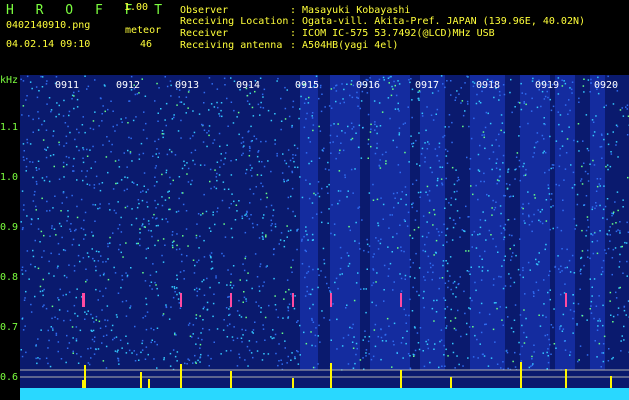 This screenshot has width=629, height=400. Describe the element at coordinates (146, 44) in the screenshot. I see `meteor-count: 46` at that location.